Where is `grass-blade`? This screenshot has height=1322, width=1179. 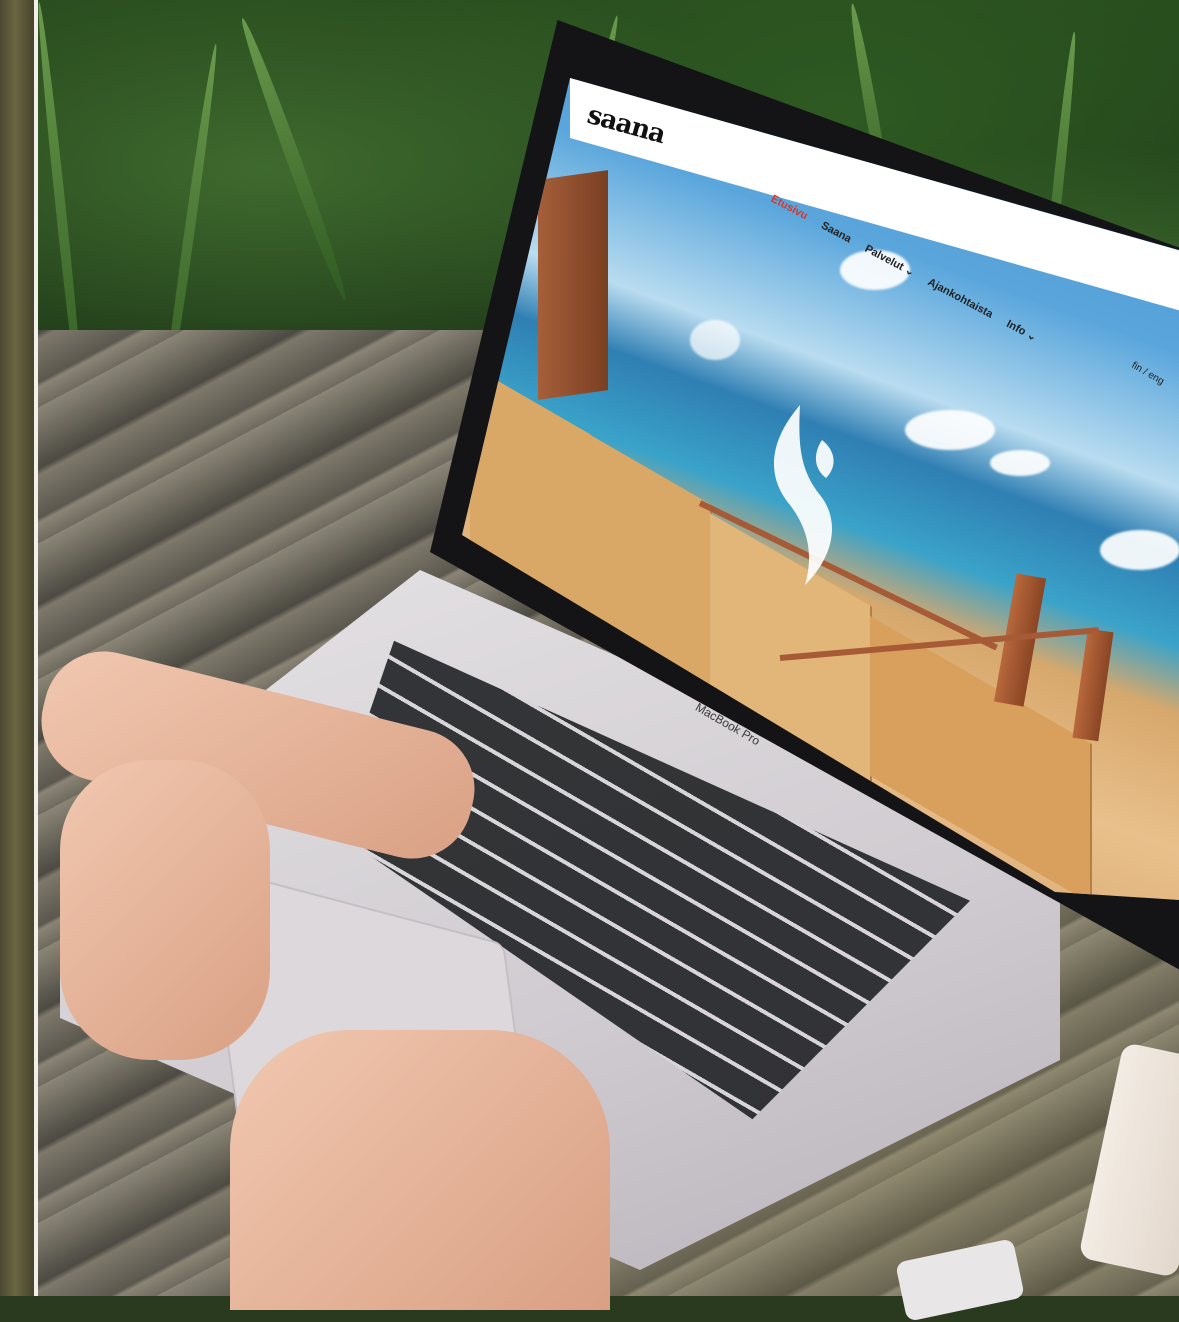 grass-blade is located at coordinates (293, 159).